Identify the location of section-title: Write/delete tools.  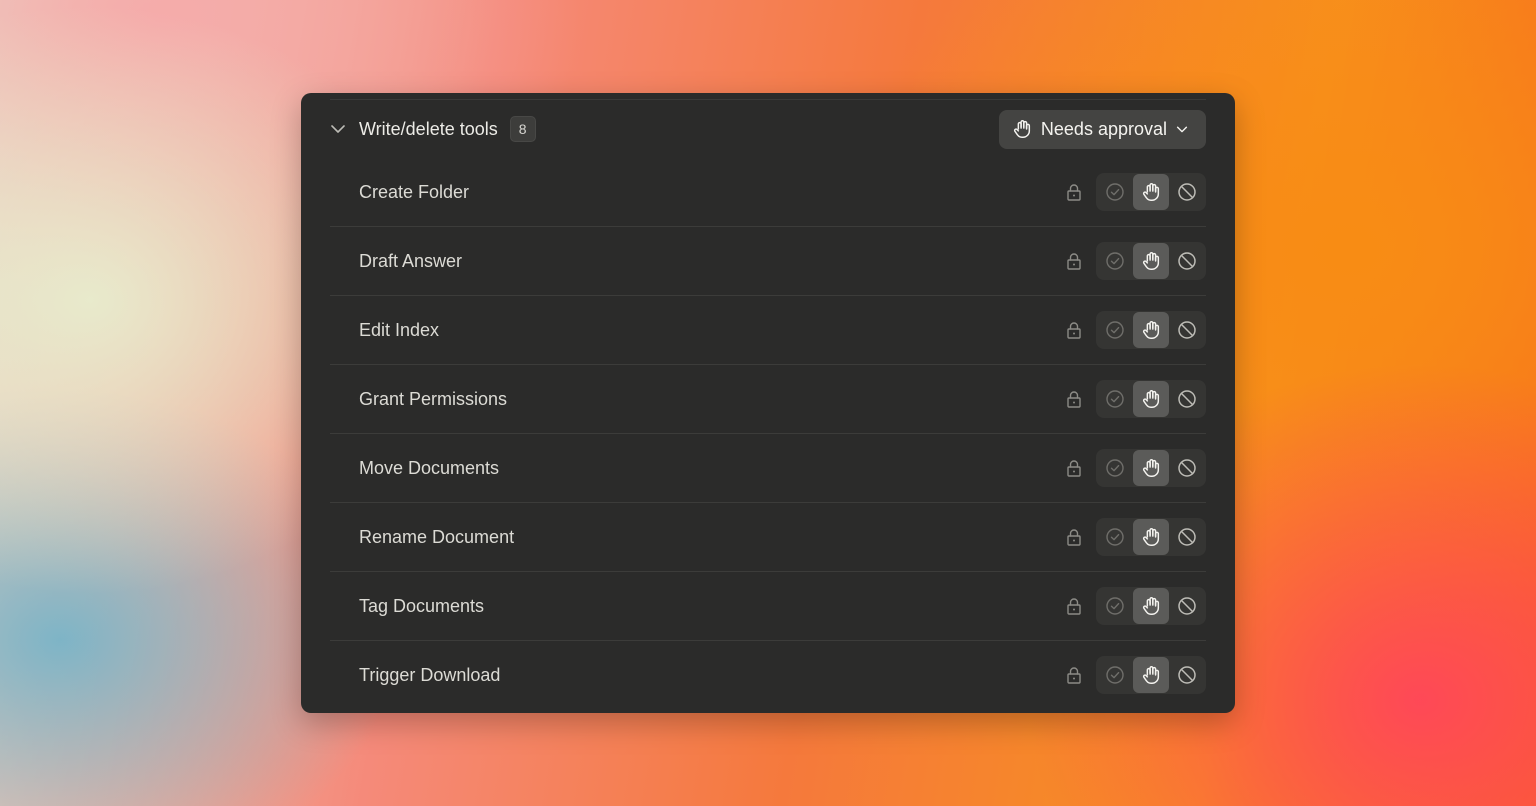
(428, 128).